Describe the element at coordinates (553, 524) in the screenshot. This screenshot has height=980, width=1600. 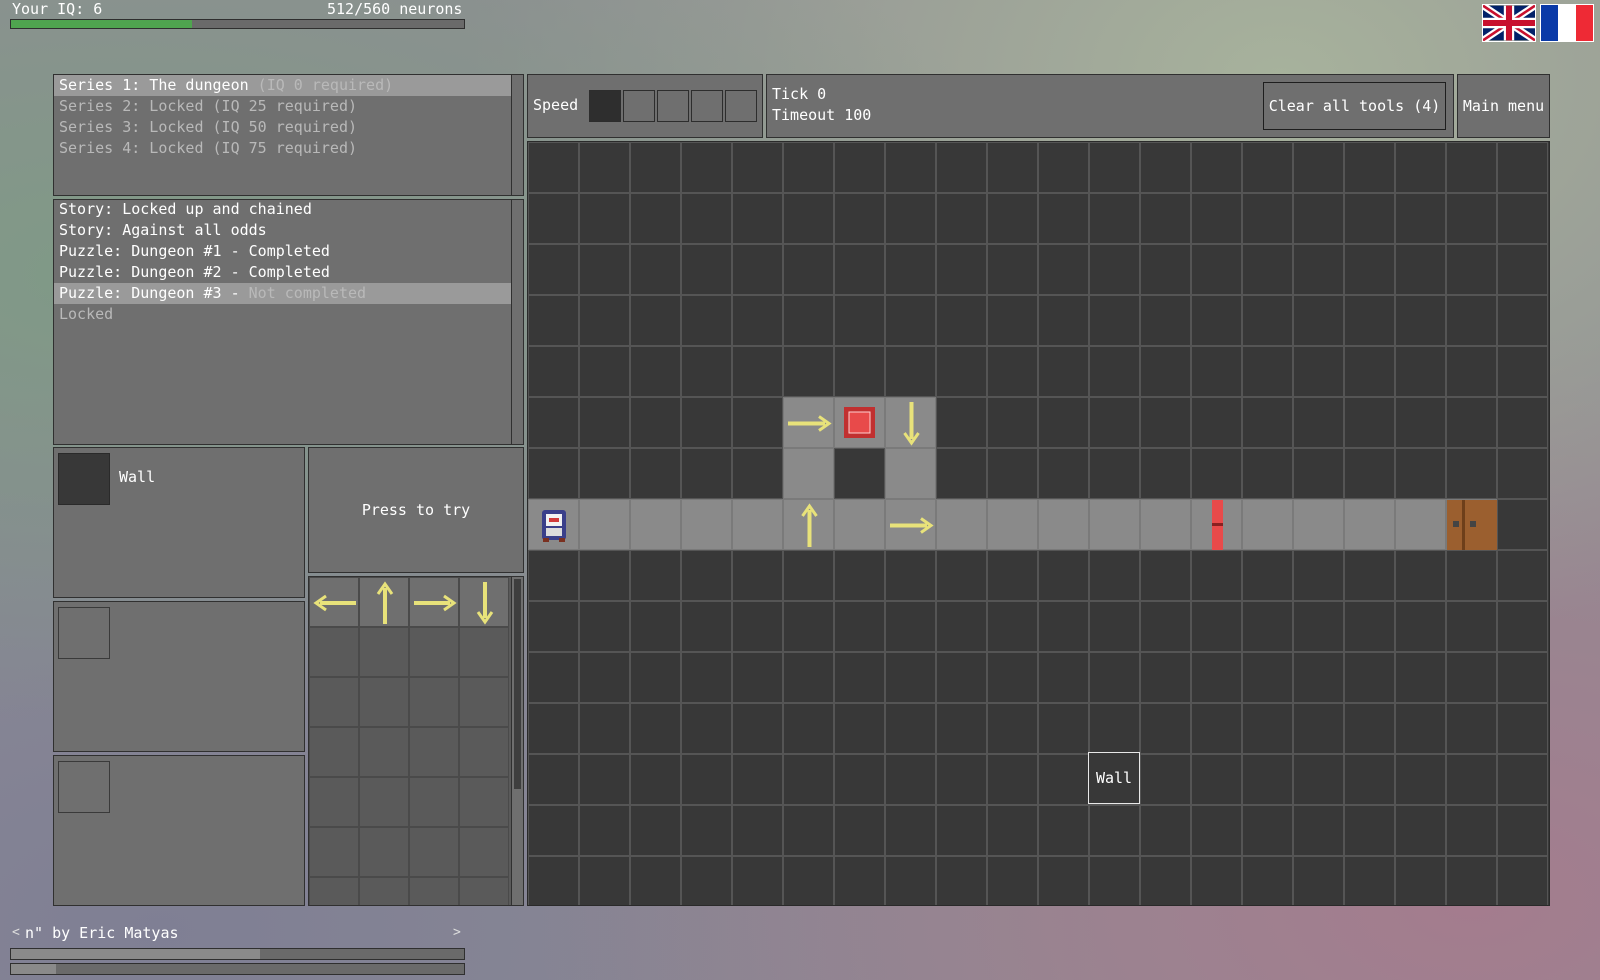
I see `robot-player-icon` at that location.